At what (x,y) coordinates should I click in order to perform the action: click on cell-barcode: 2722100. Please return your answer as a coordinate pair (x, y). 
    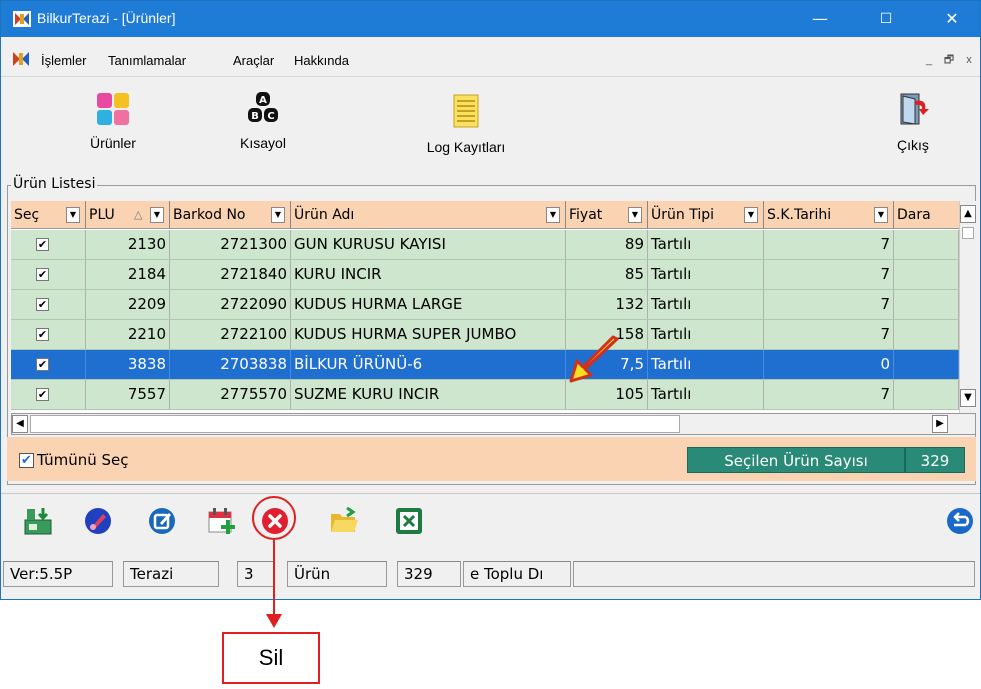
    Looking at the image, I should click on (230, 334).